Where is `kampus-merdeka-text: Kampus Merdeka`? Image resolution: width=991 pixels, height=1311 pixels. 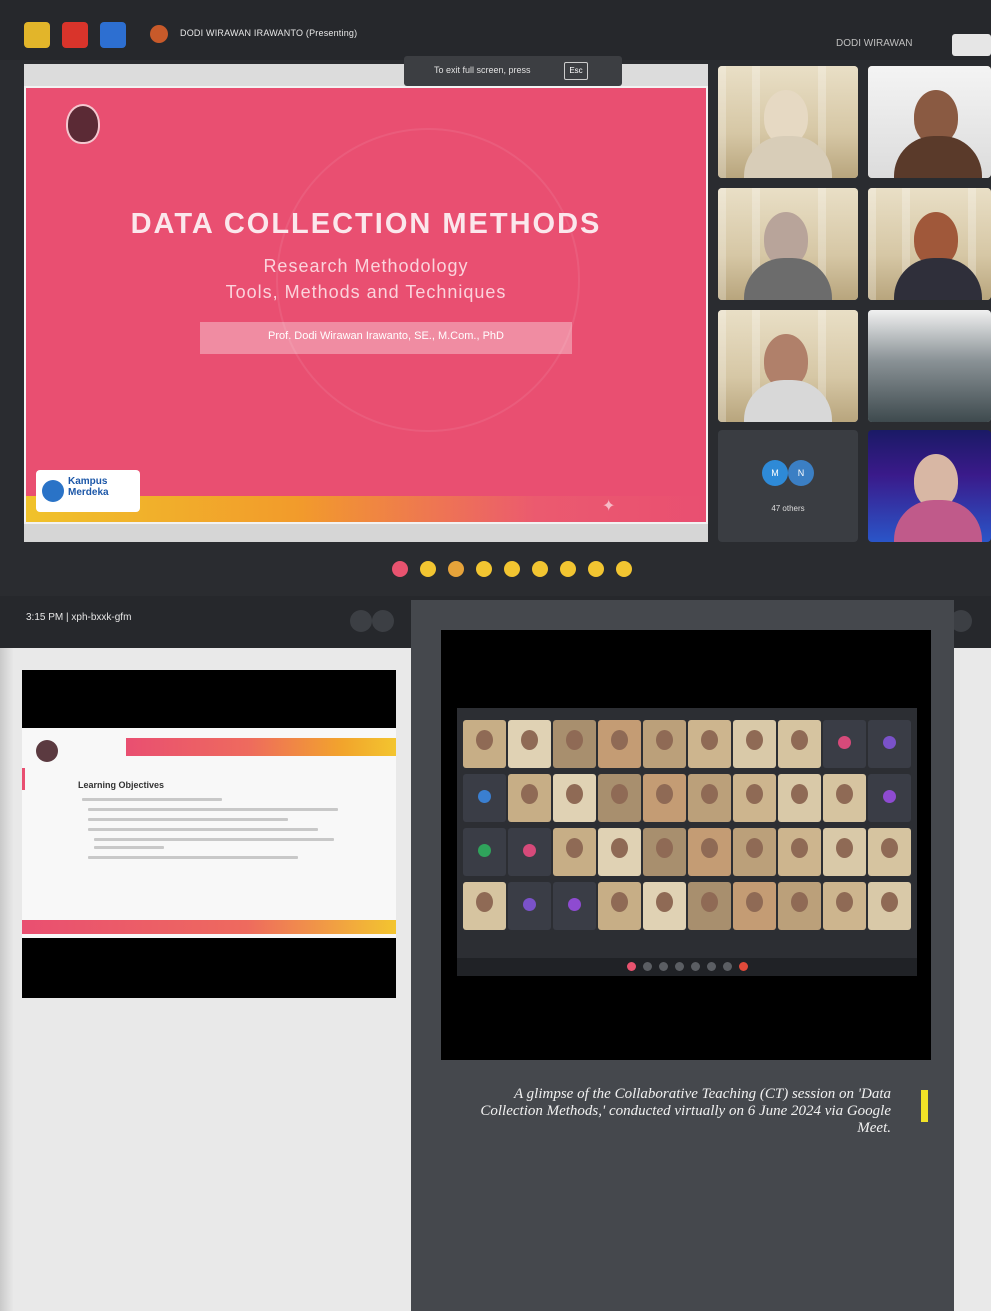
kampus-merdeka-text: Kampus Merdeka is located at coordinates (88, 487).